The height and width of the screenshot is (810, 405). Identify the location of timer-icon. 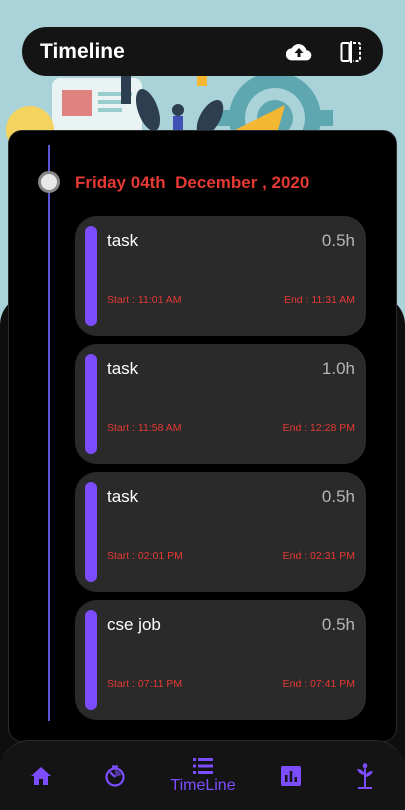
(115, 776).